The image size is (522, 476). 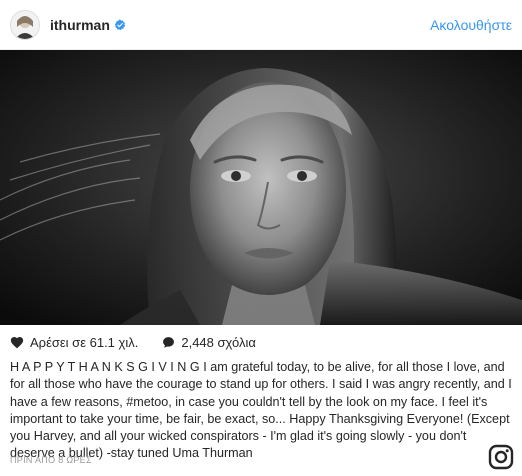 What do you see at coordinates (51, 460) in the screenshot?
I see `post-timestamp: ΠΡΙΝ ΑΠΟ 8 ΩΡΕΣ` at bounding box center [51, 460].